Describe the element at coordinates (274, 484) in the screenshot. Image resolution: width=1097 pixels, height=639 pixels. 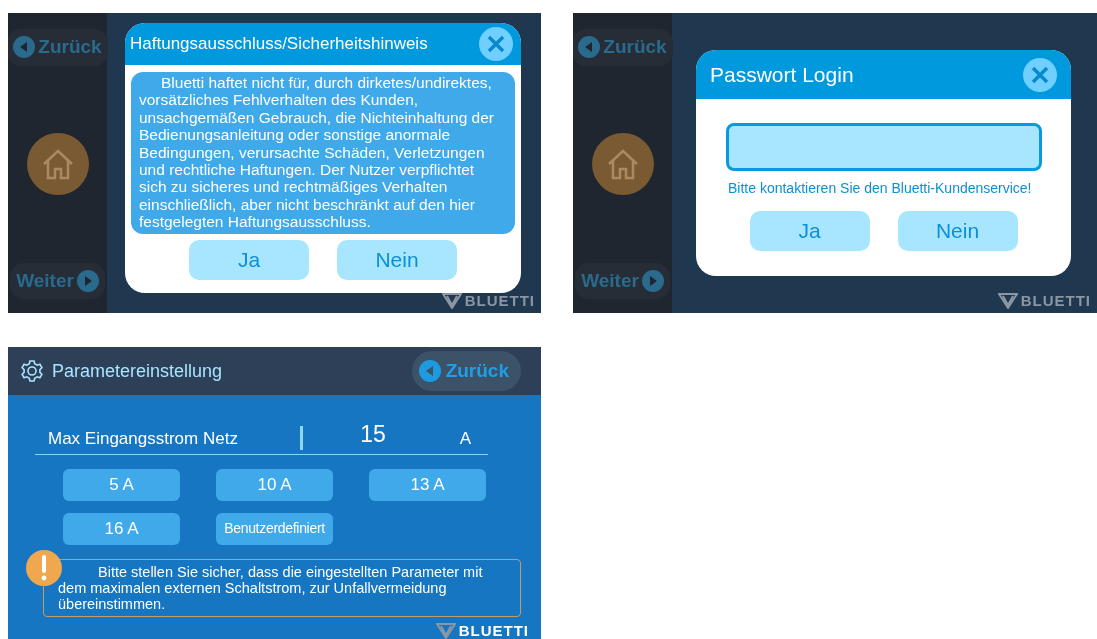
I see `preset-button: 10 A` at that location.